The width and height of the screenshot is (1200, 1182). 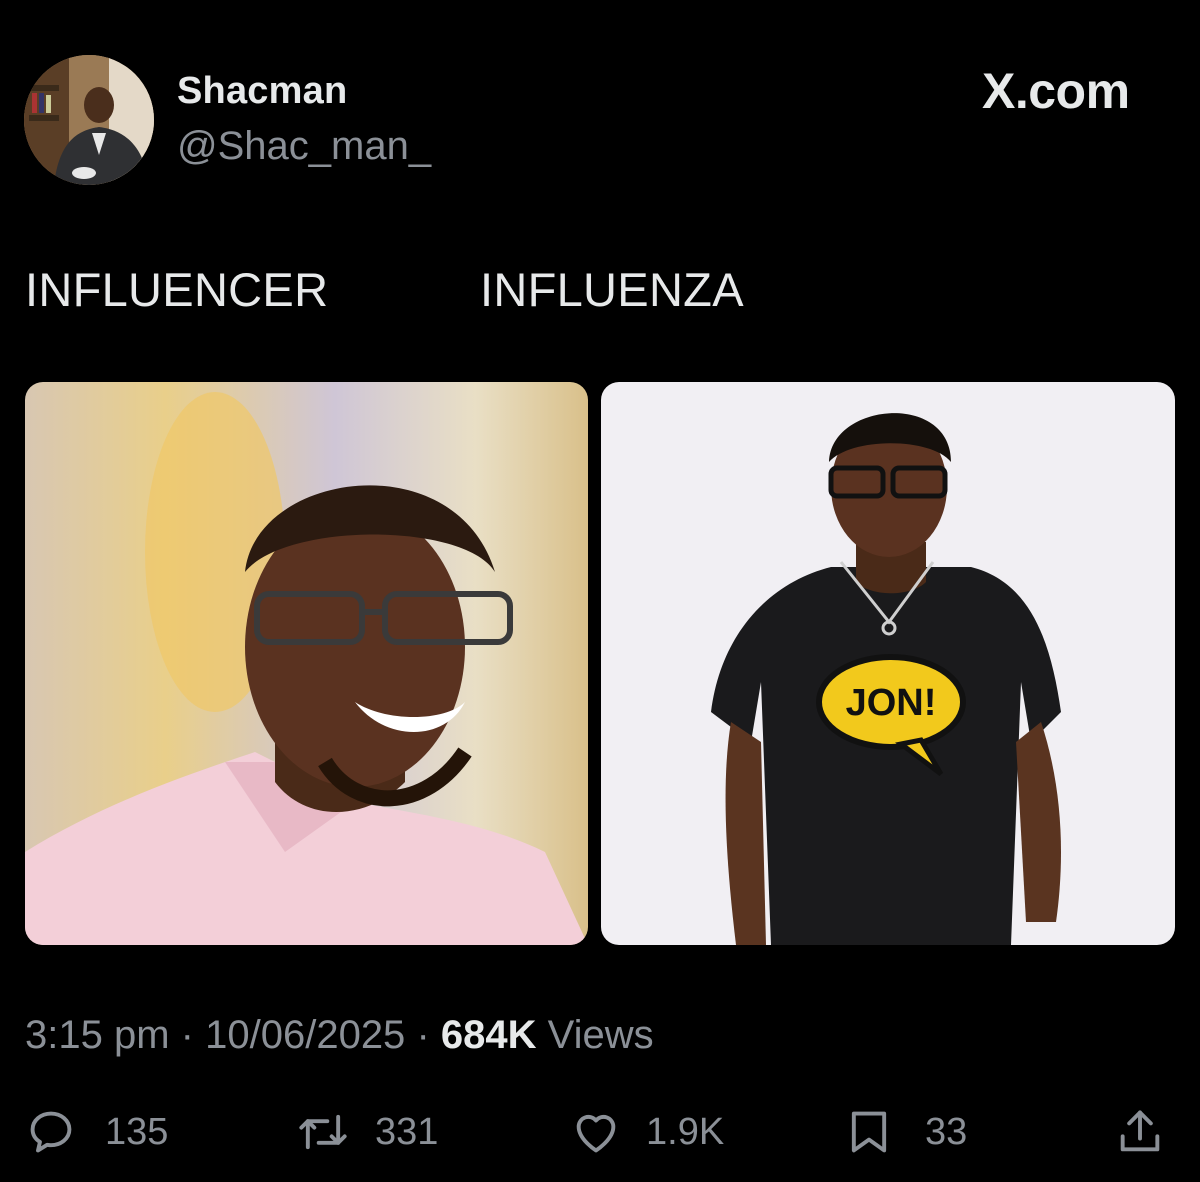 I want to click on avatar-photo, so click(x=89, y=120).